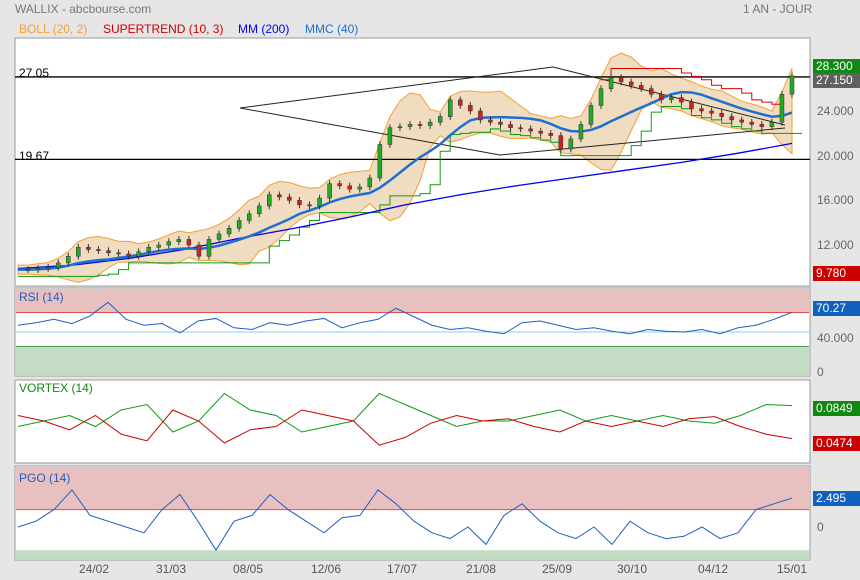 The height and width of the screenshot is (580, 860). What do you see at coordinates (820, 527) in the screenshot?
I see `pgo-tick: 0` at bounding box center [820, 527].